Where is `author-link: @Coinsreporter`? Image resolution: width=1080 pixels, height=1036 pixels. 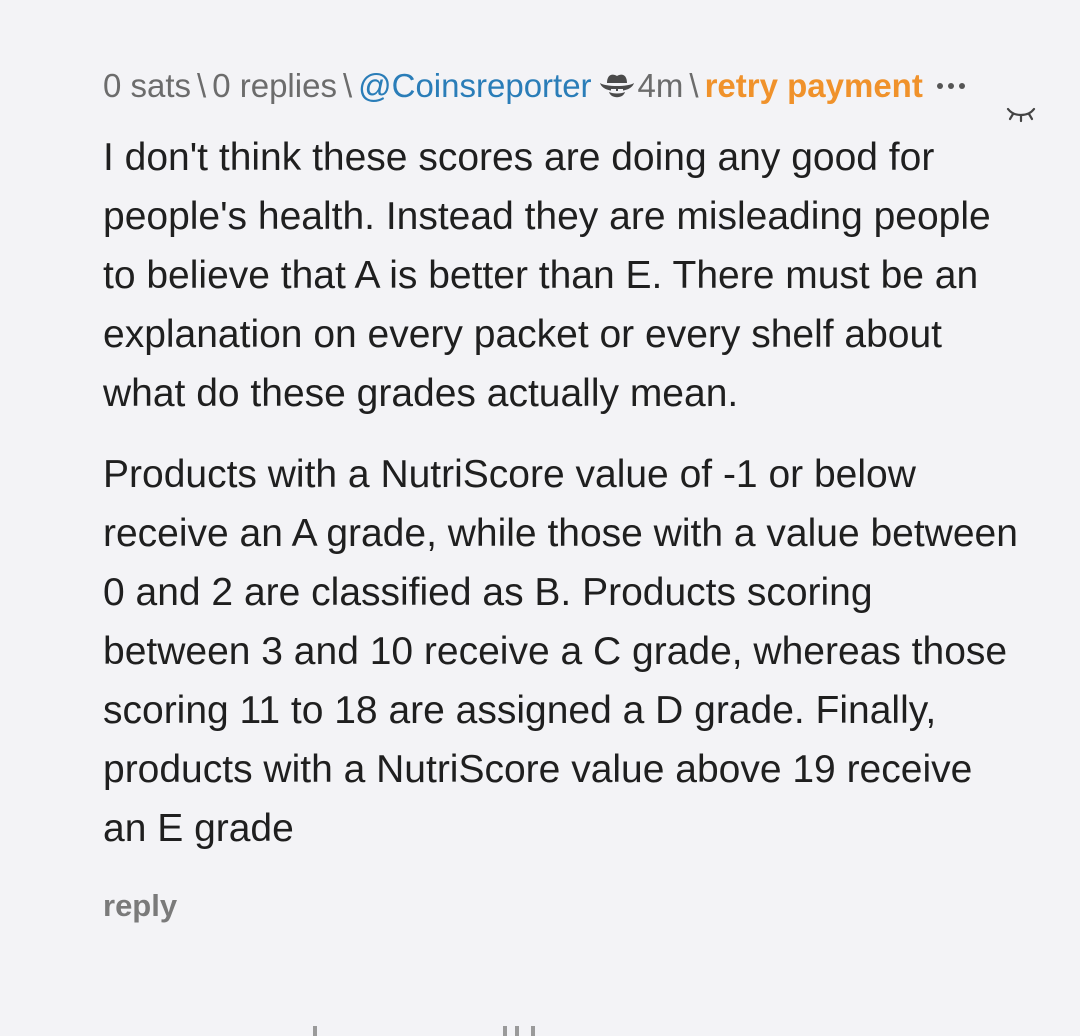
author-link: @Coinsreporter is located at coordinates (474, 85).